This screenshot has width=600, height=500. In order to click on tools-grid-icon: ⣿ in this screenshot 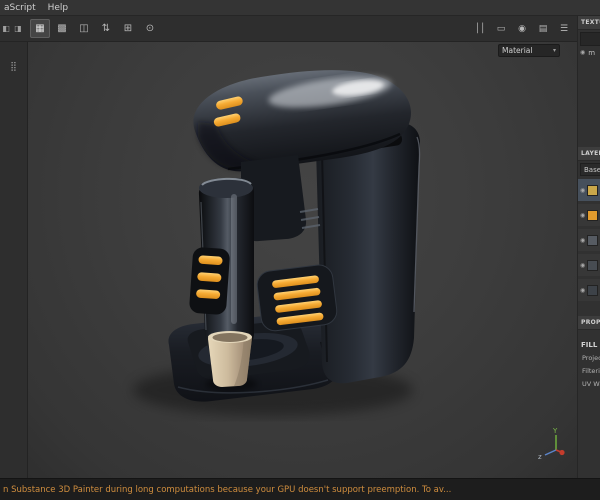, I will do `click(13, 67)`.